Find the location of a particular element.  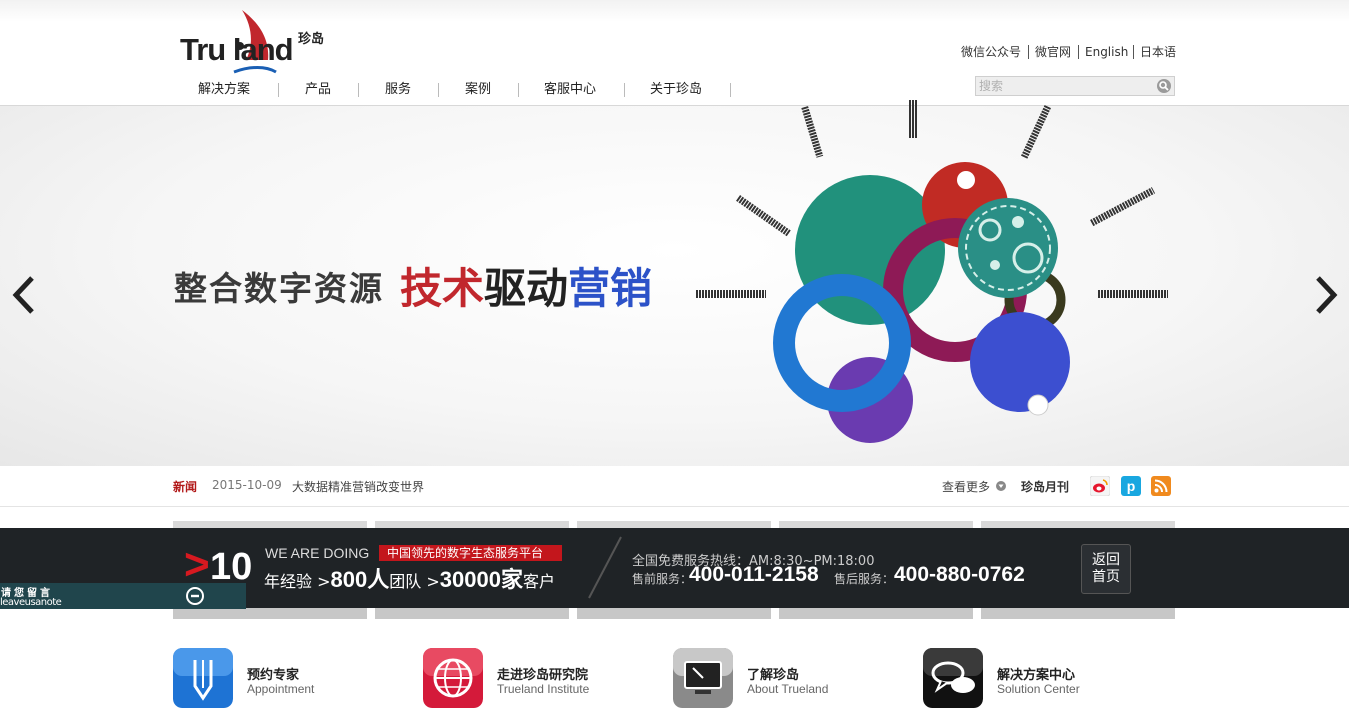

minus-circle-icon is located at coordinates (195, 596).